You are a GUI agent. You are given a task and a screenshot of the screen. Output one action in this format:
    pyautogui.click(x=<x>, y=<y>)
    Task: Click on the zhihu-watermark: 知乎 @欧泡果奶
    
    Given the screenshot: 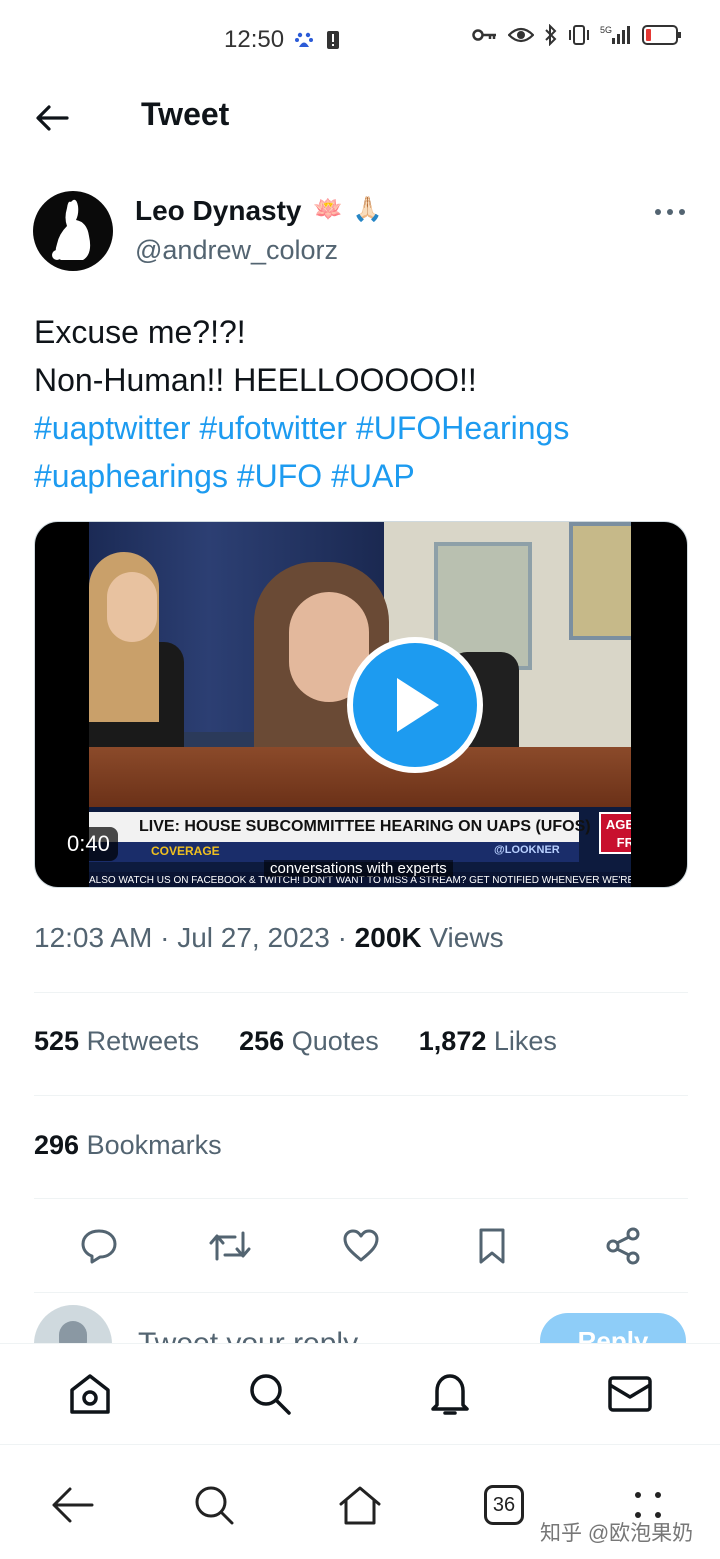 What is the action you would take?
    pyautogui.click(x=617, y=1533)
    